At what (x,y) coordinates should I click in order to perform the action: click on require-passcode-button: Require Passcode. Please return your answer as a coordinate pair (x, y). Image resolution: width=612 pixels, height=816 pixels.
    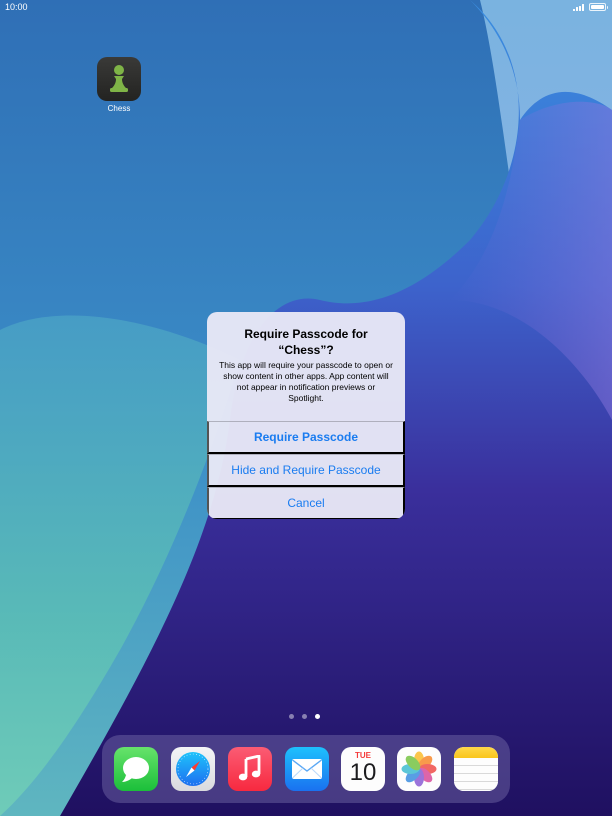
    Looking at the image, I should click on (306, 437).